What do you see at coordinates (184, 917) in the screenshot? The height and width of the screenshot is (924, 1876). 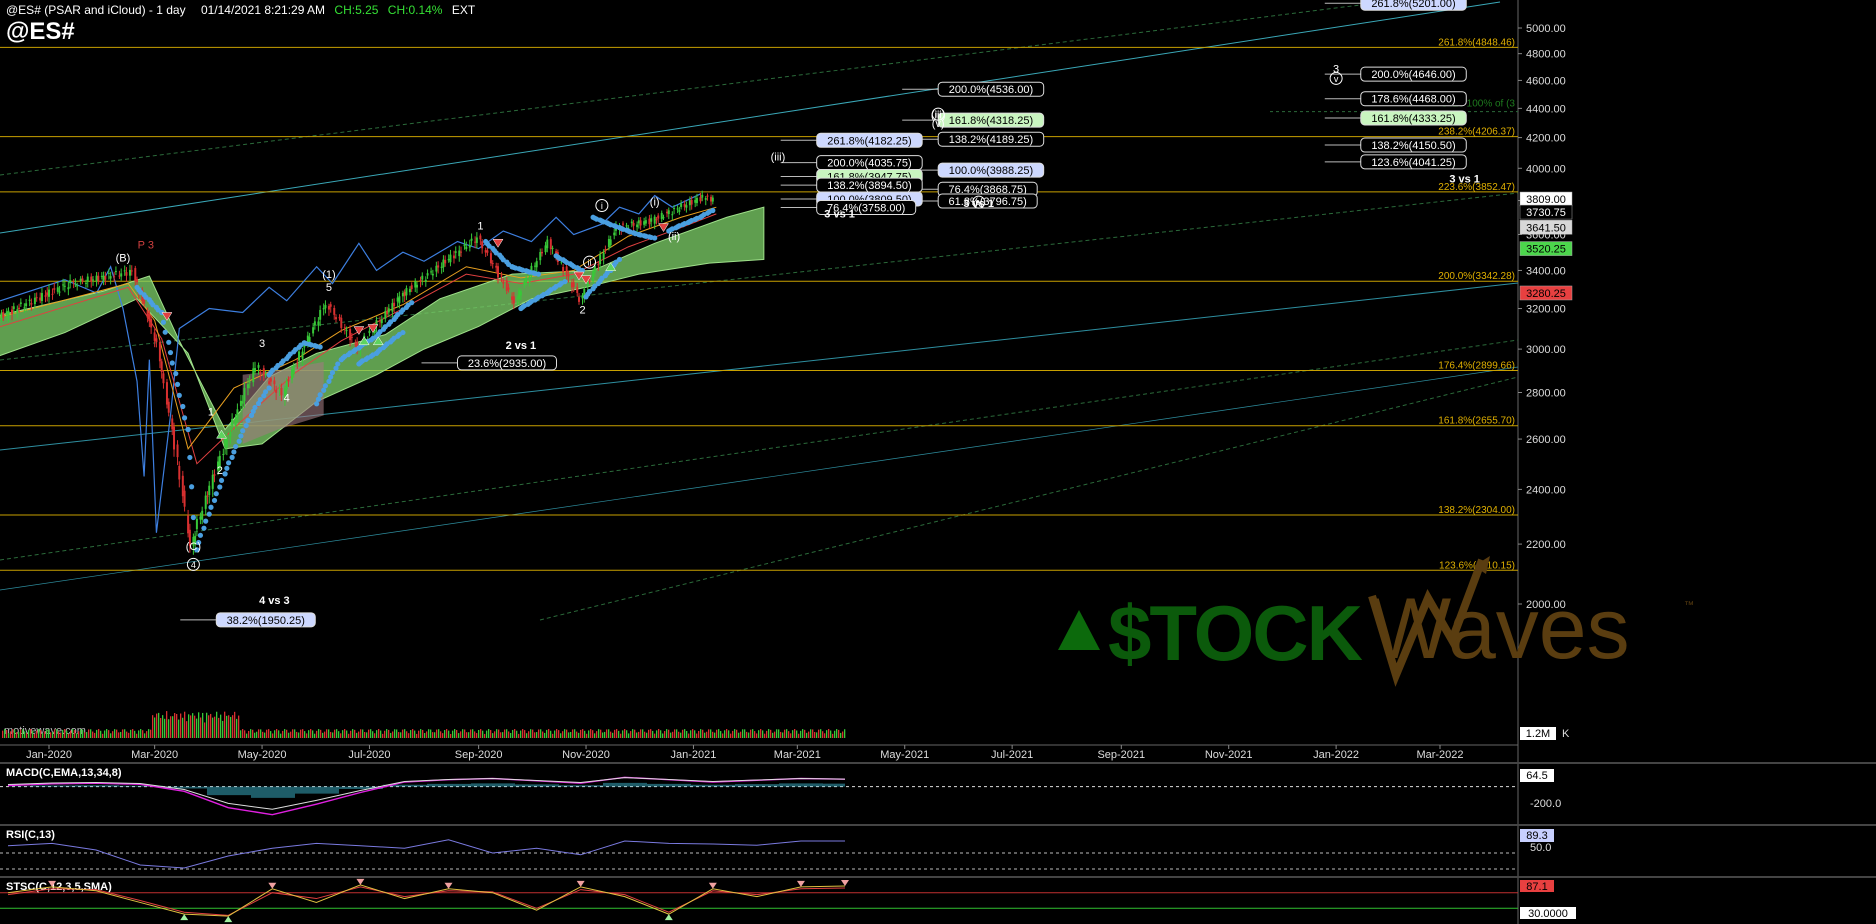 I see `stochastic-buy-marker-icon` at bounding box center [184, 917].